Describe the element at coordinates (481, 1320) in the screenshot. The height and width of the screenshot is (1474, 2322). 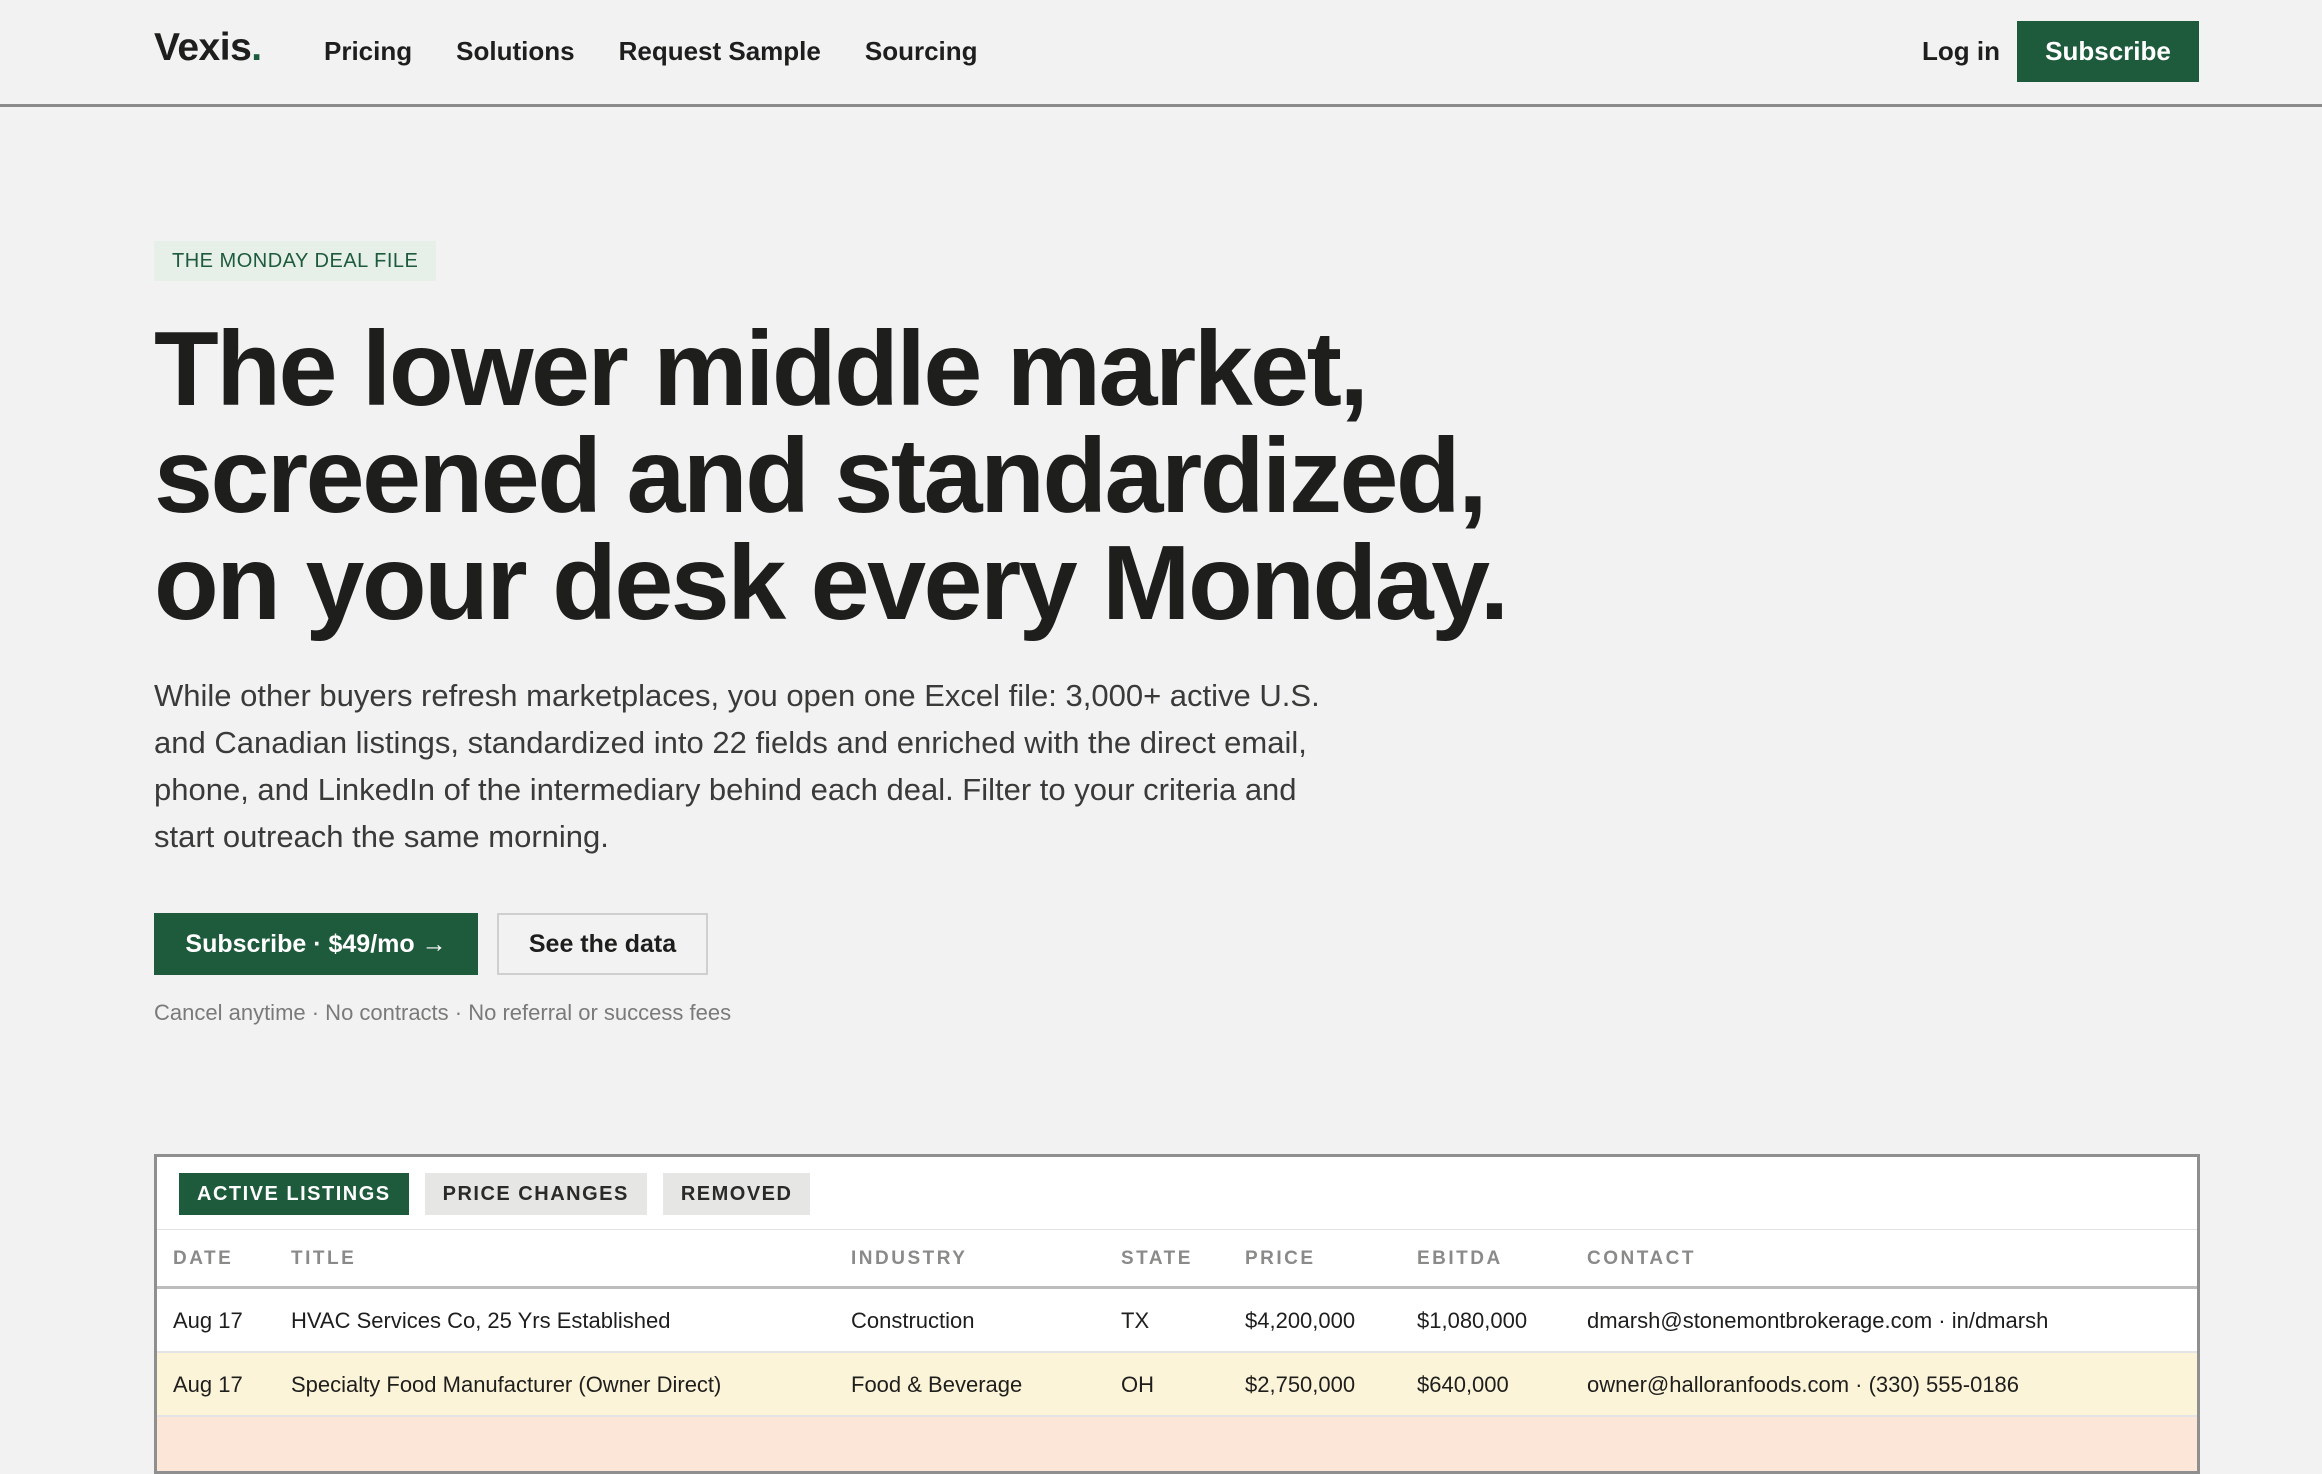
I see `cell-title: HVAC Services Co, 25 Yrs Established` at that location.